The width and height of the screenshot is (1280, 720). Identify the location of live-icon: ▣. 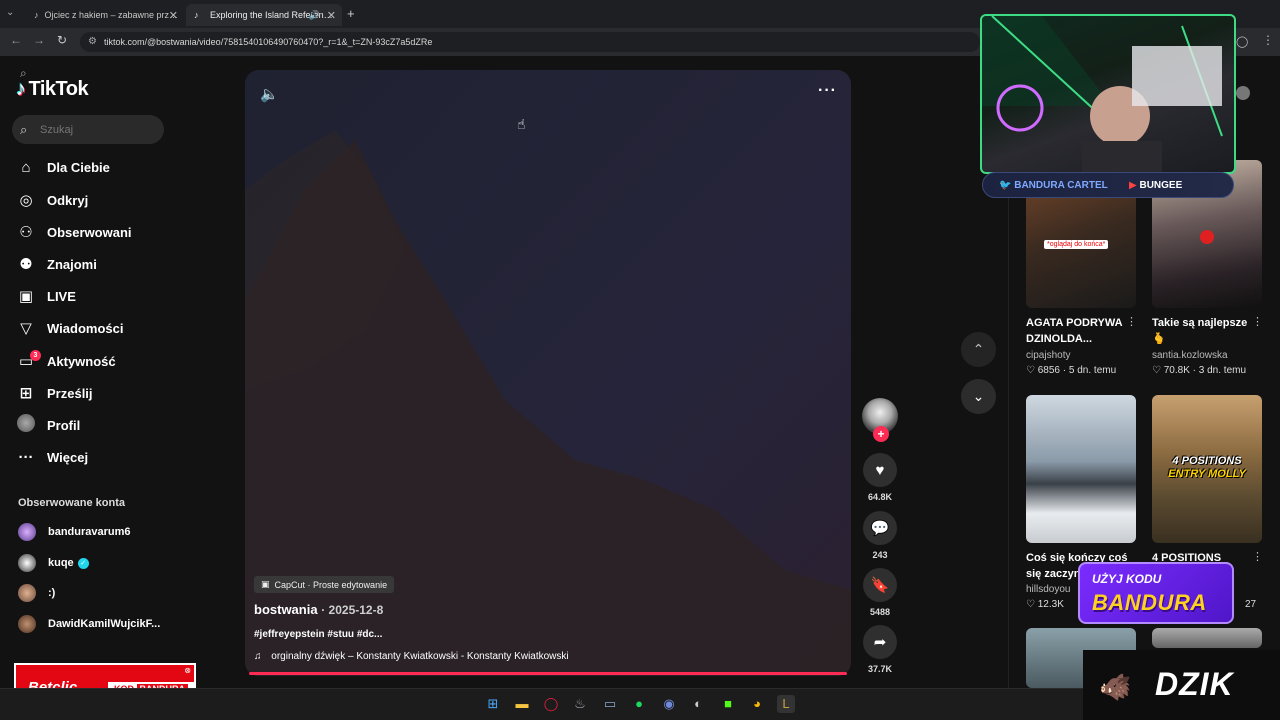
(26, 296).